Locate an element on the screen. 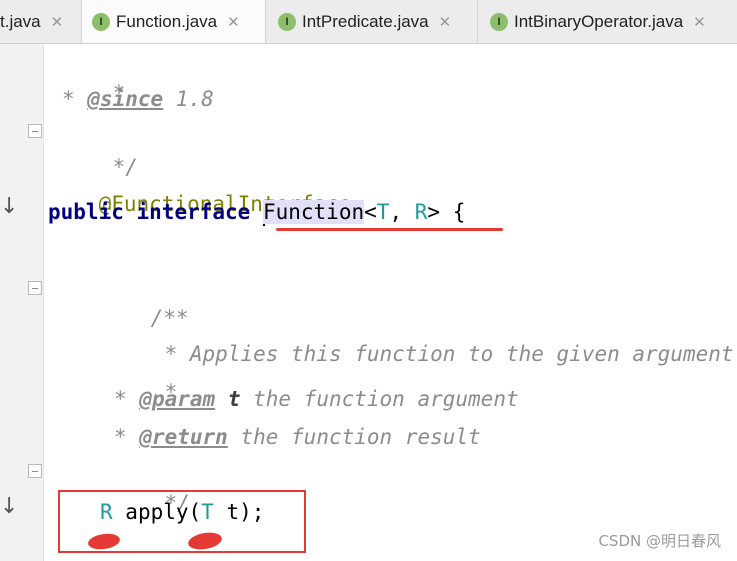  code-line-2: * @since 1.8 is located at coordinates (138, 99).